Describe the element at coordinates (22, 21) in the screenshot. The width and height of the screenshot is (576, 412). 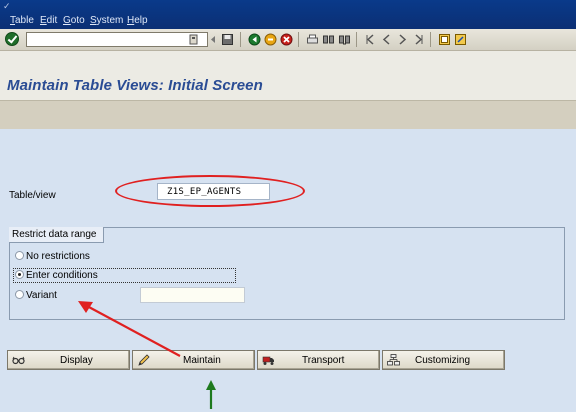
I see `menu-table: Table` at that location.